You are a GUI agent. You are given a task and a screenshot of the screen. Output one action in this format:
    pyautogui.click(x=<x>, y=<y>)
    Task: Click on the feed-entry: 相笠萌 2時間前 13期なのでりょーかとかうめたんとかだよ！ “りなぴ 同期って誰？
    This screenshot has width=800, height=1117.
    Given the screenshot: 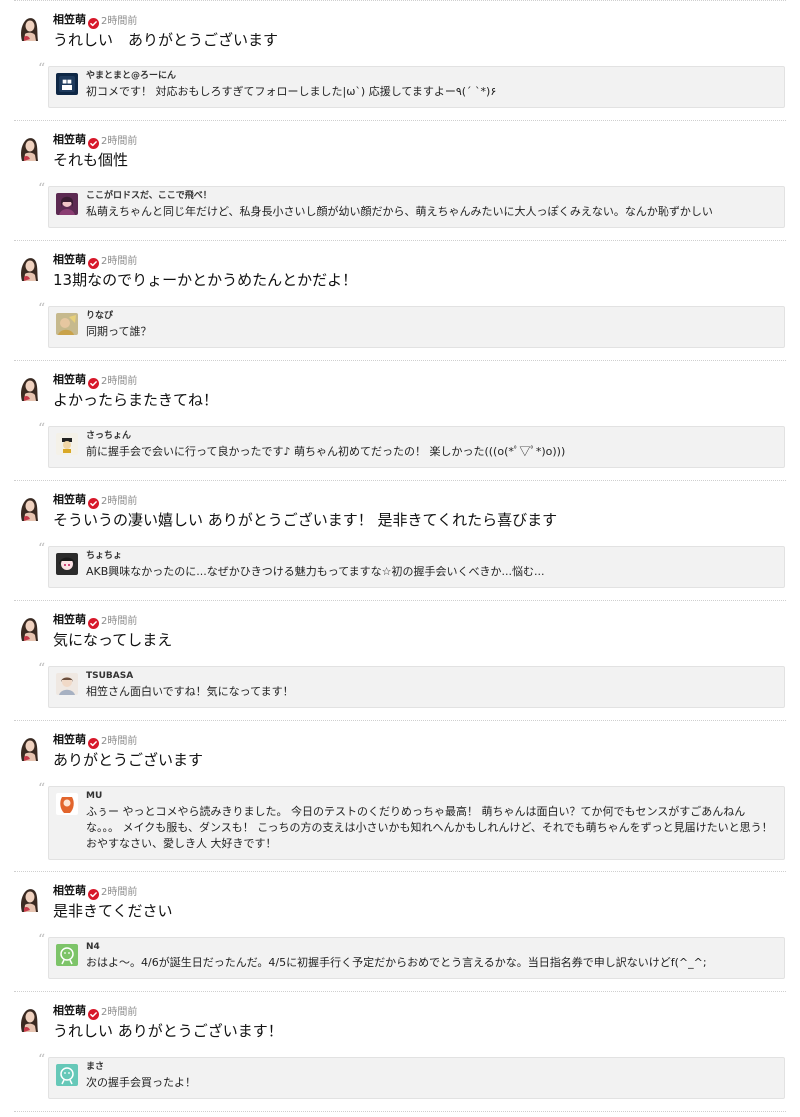 What is the action you would take?
    pyautogui.click(x=400, y=300)
    